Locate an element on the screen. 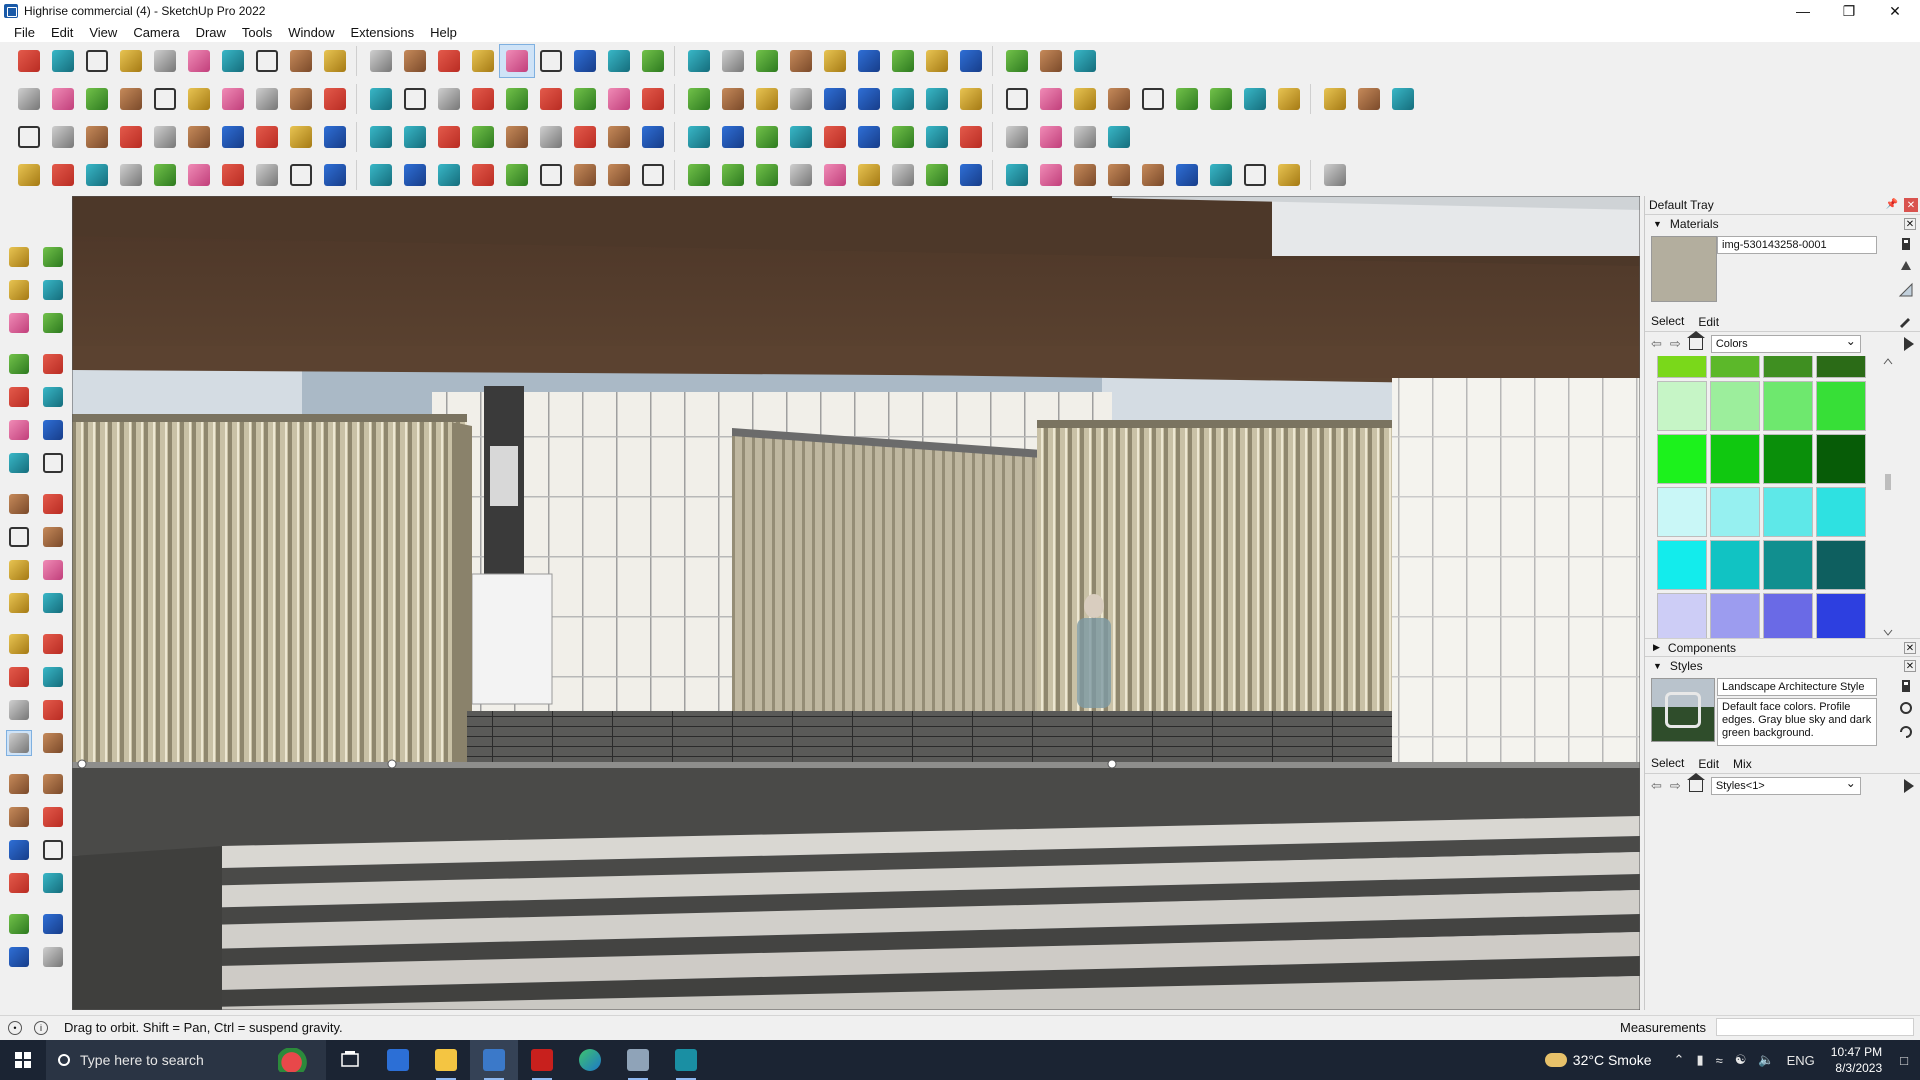 The width and height of the screenshot is (1920, 1080). car-icon is located at coordinates (97, 175).